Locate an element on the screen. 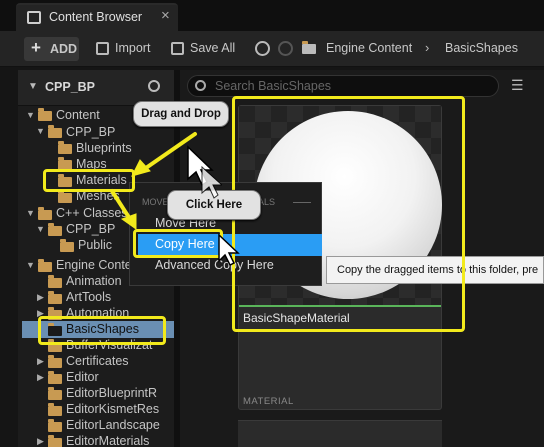 This screenshot has height=447, width=544. annotation-arrows is located at coordinates (153, 181).